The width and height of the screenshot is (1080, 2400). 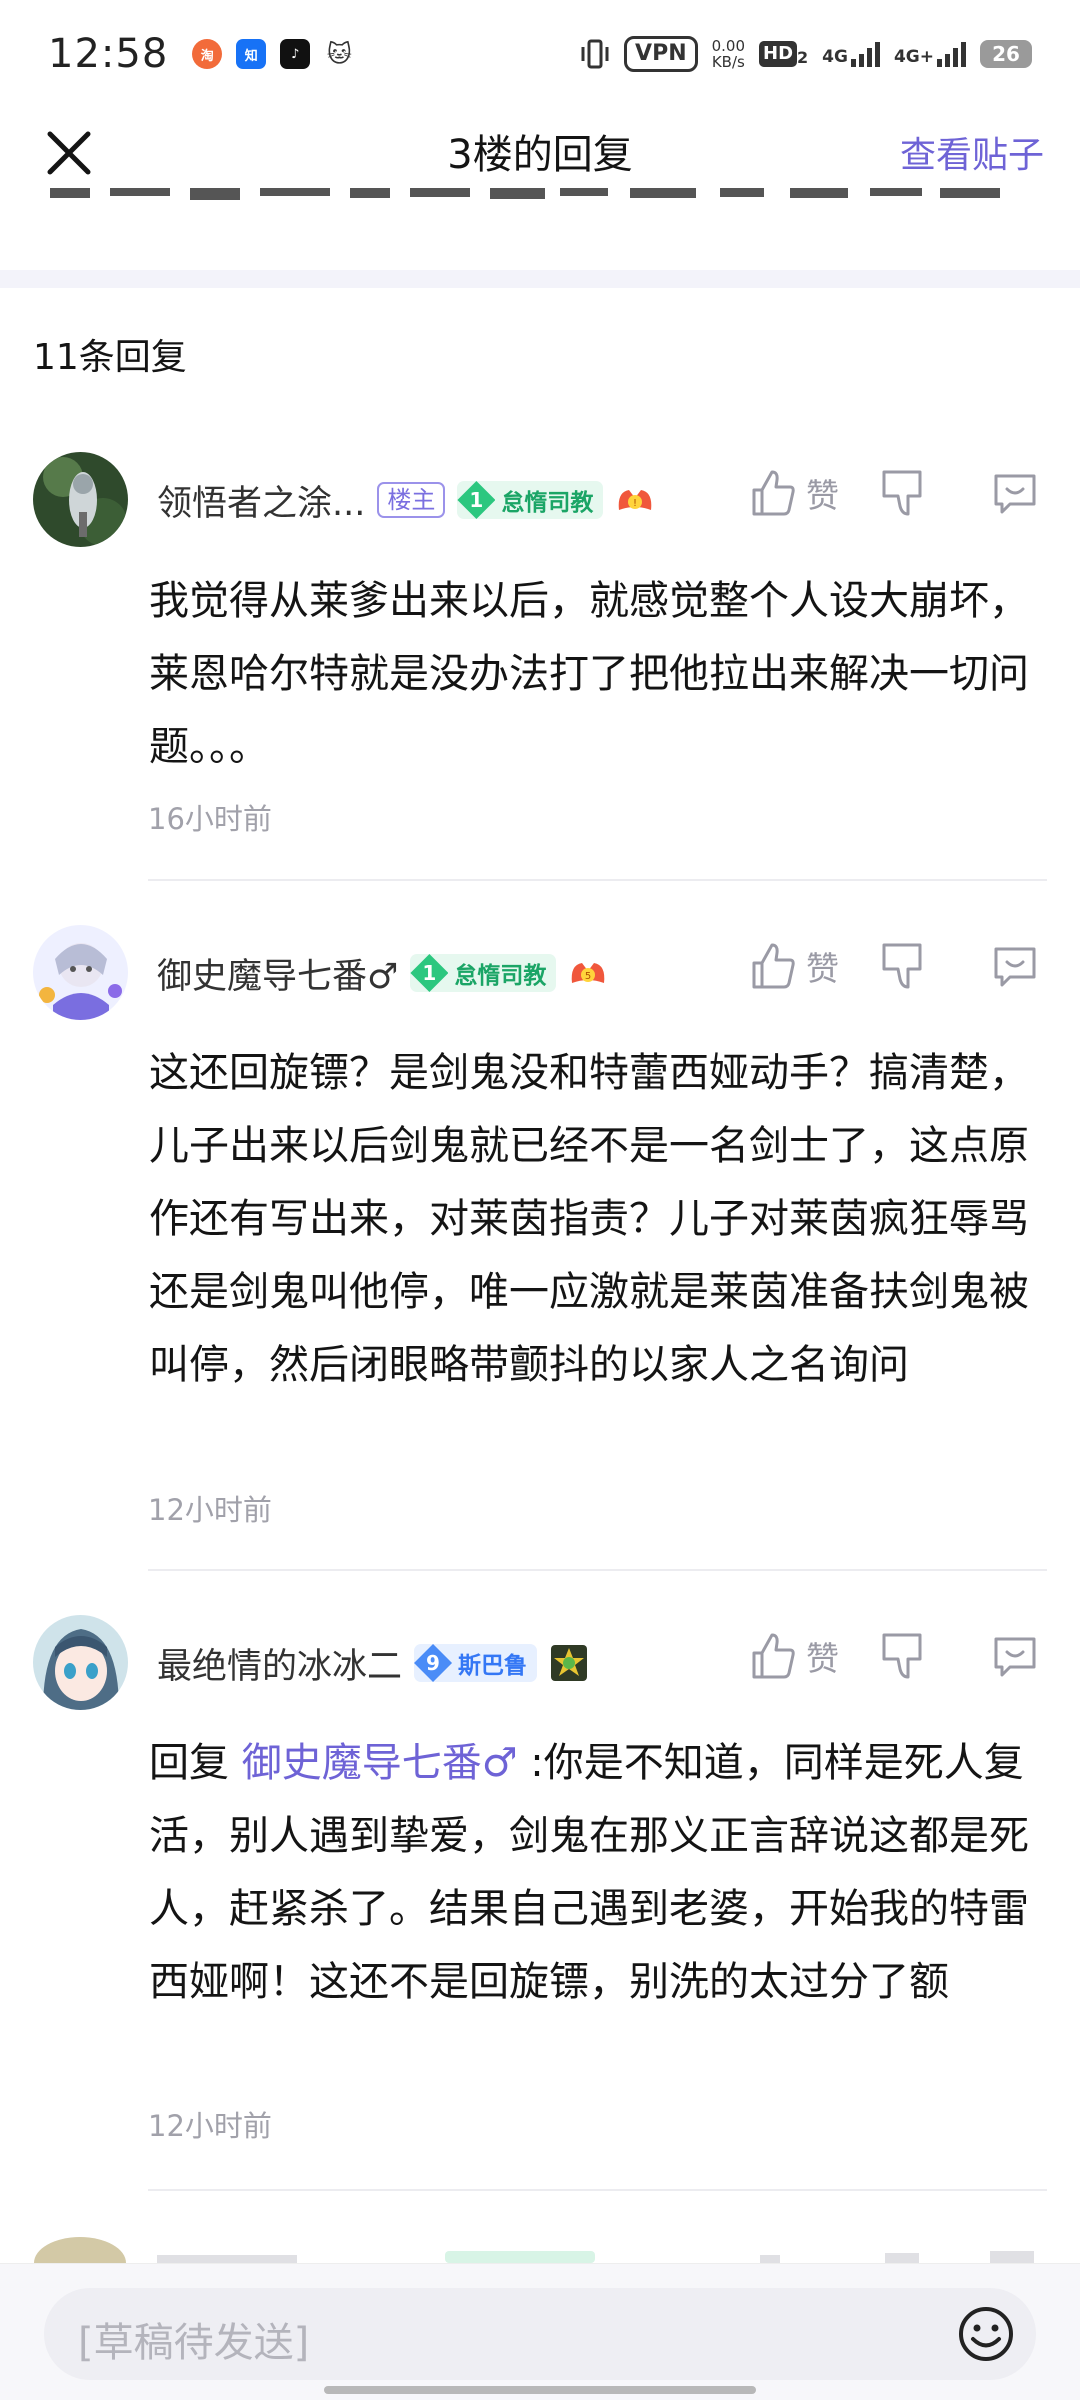 I want to click on username: 御史魔导七番♂, so click(x=277, y=973).